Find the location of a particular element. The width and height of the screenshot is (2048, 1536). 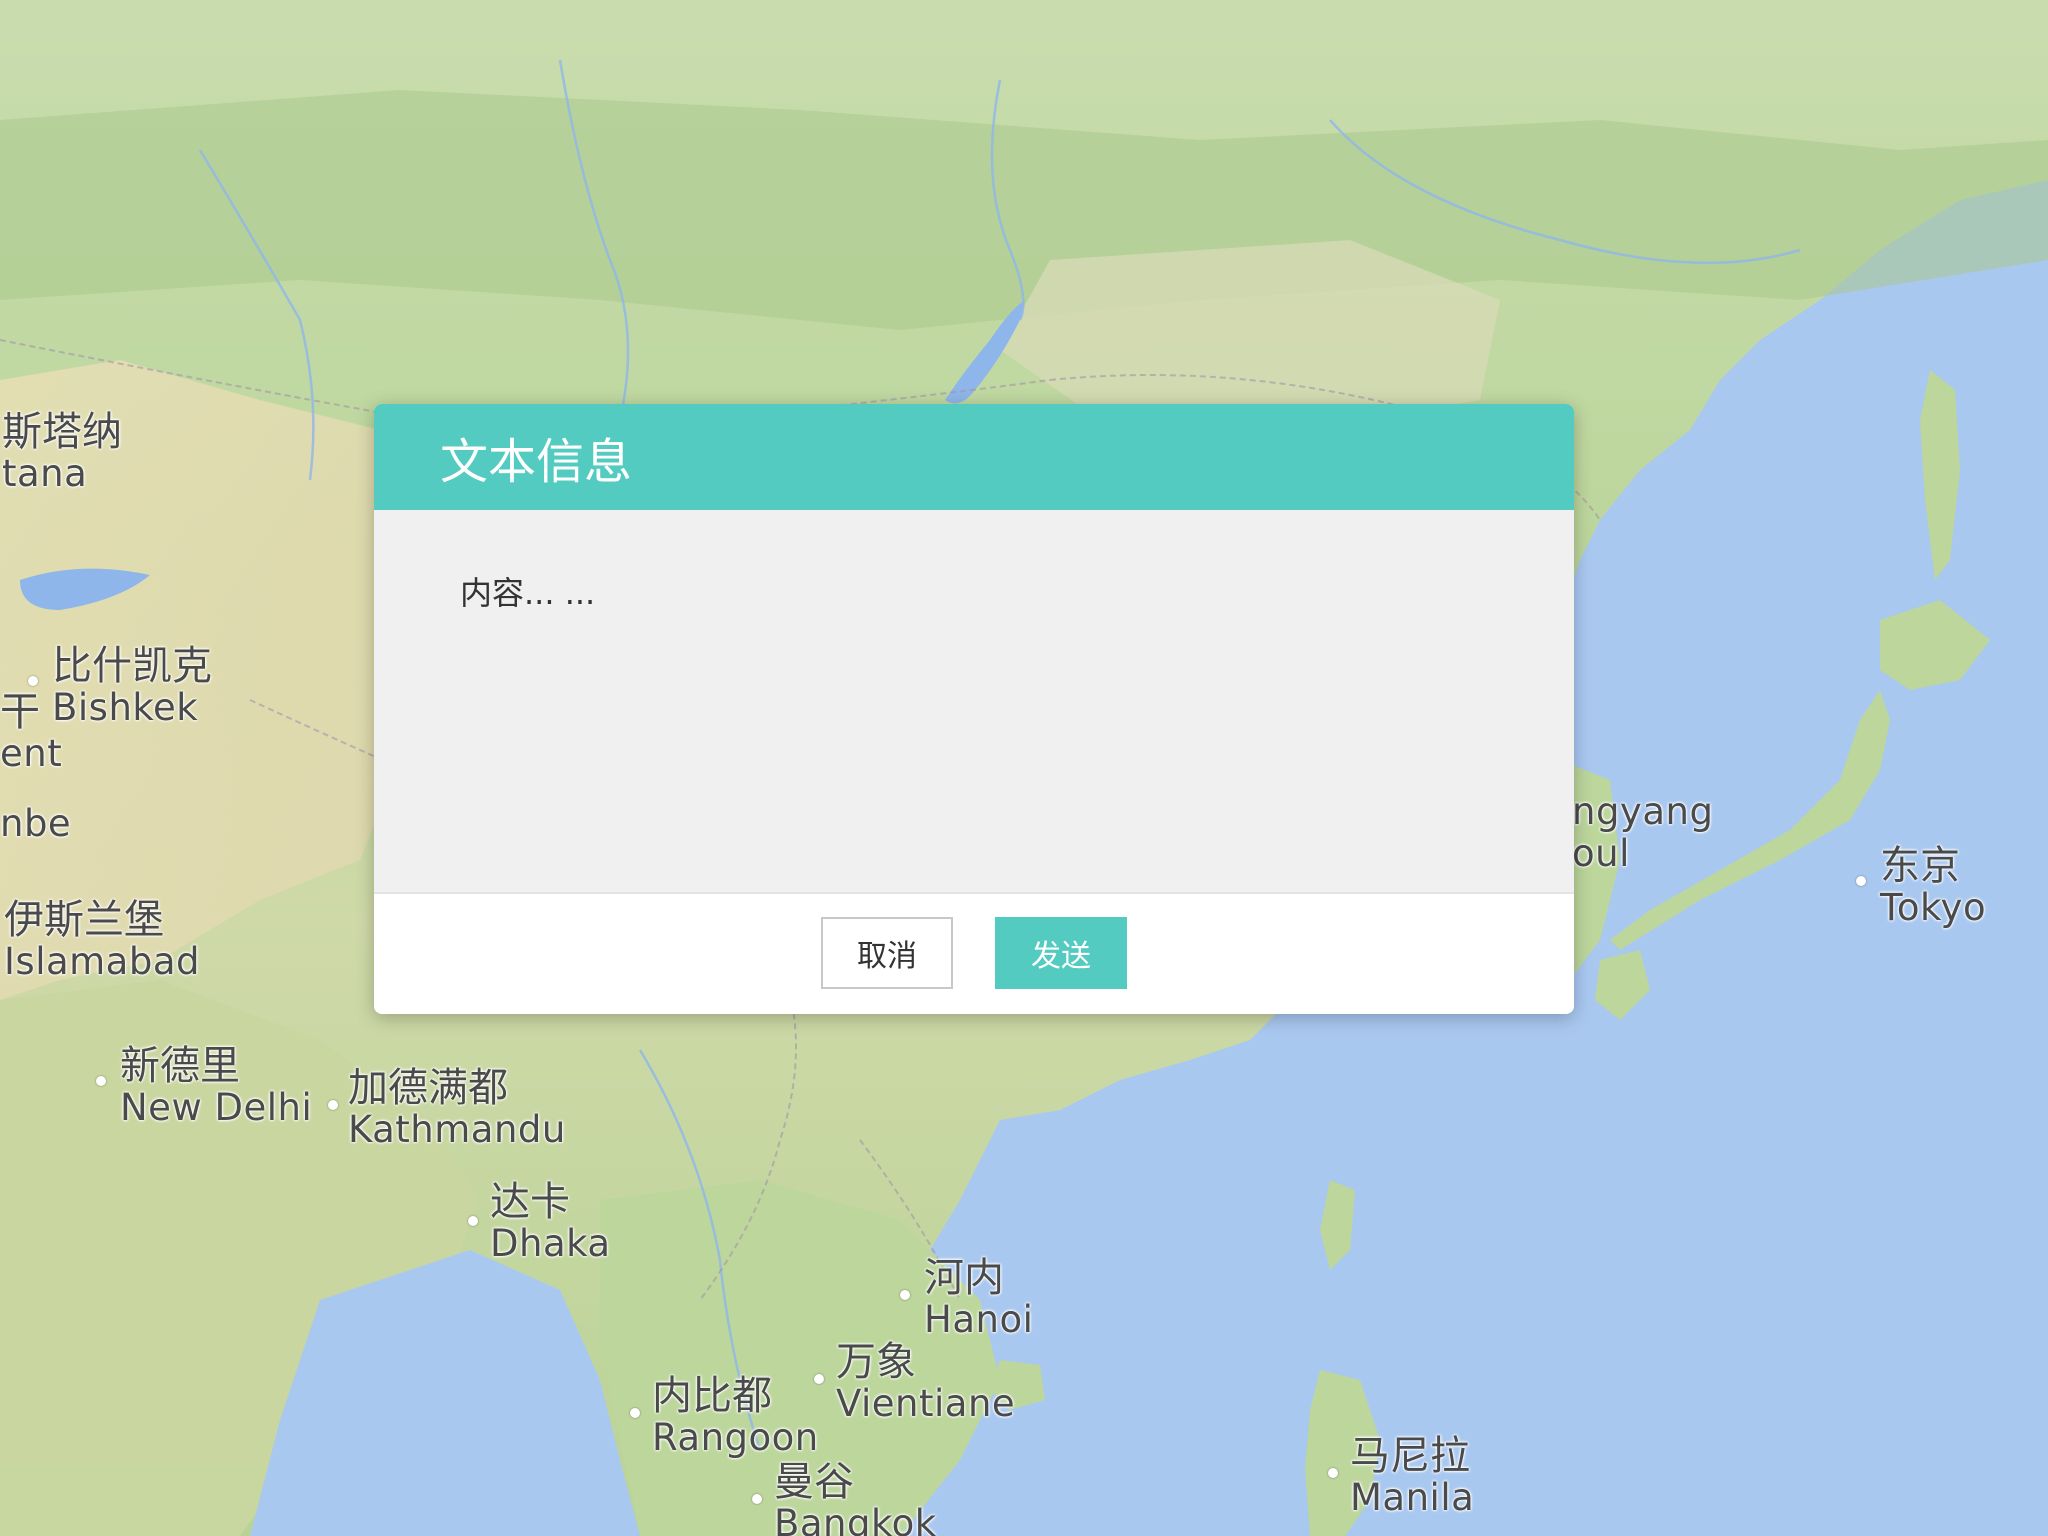

map-label-hanoi: 河内 Hanoi is located at coordinates (979, 1298).